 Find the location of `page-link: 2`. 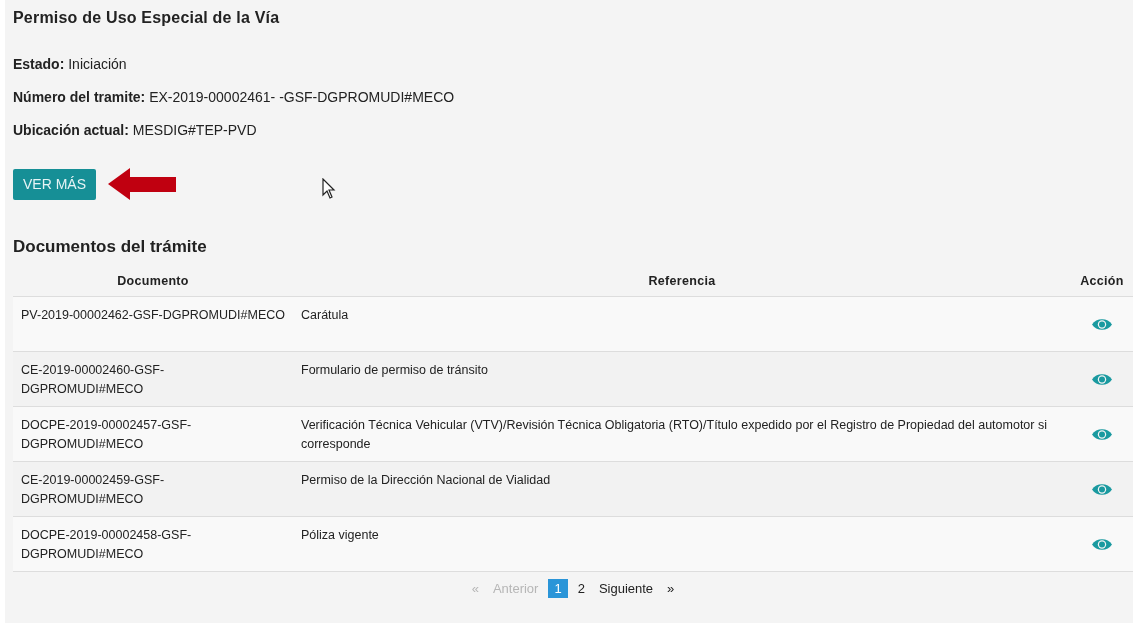

page-link: 2 is located at coordinates (581, 588).